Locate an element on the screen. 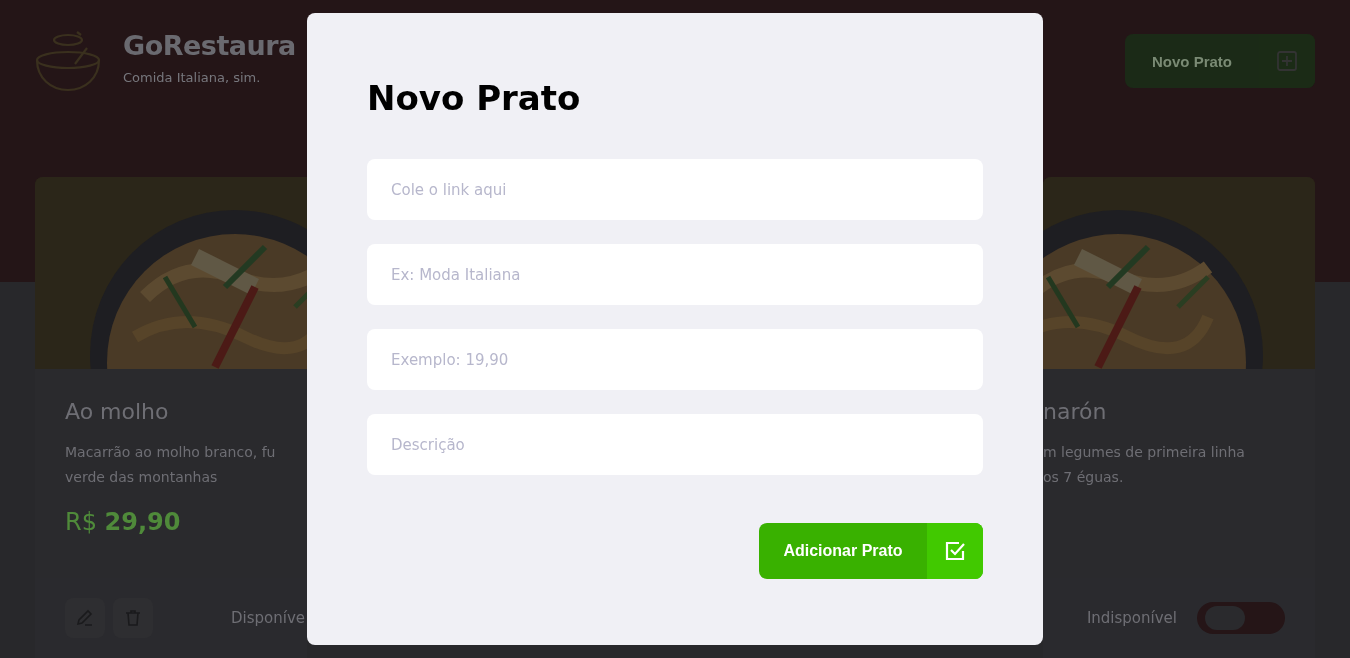 Image resolution: width=1350 pixels, height=658 pixels. bowl-icon is located at coordinates (68, 60).